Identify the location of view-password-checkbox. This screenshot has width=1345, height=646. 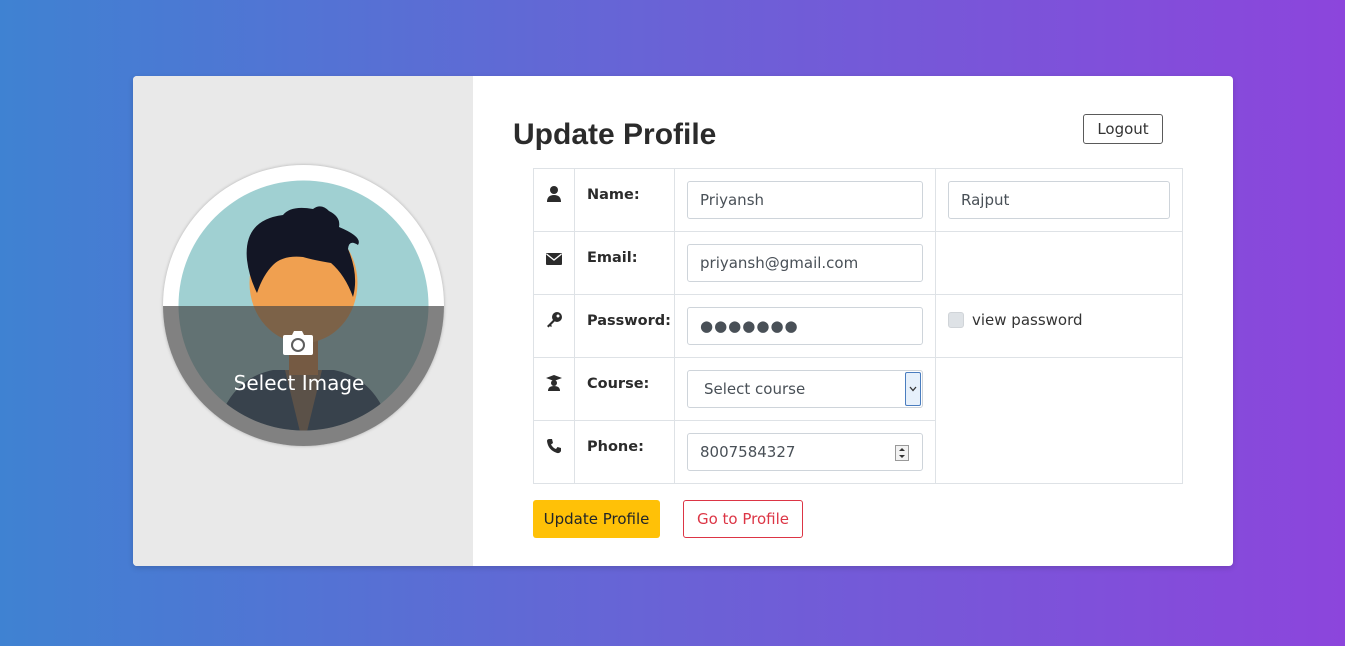
(956, 320).